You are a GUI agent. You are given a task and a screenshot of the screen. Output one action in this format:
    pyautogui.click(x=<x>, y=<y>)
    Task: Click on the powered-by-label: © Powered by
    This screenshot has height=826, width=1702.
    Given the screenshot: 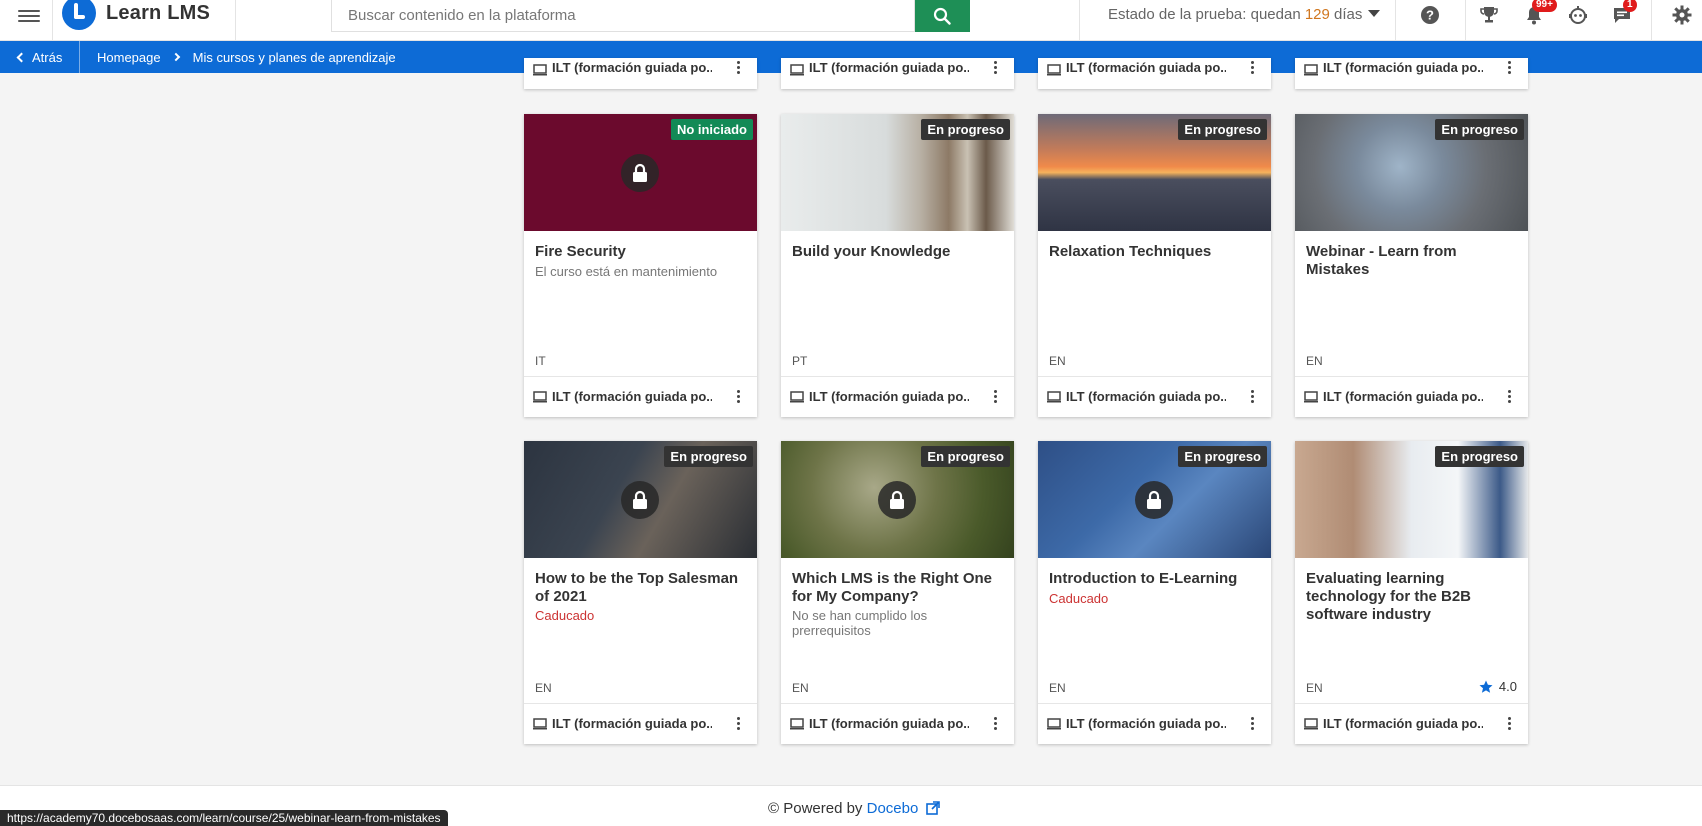 What is the action you would take?
    pyautogui.click(x=817, y=808)
    